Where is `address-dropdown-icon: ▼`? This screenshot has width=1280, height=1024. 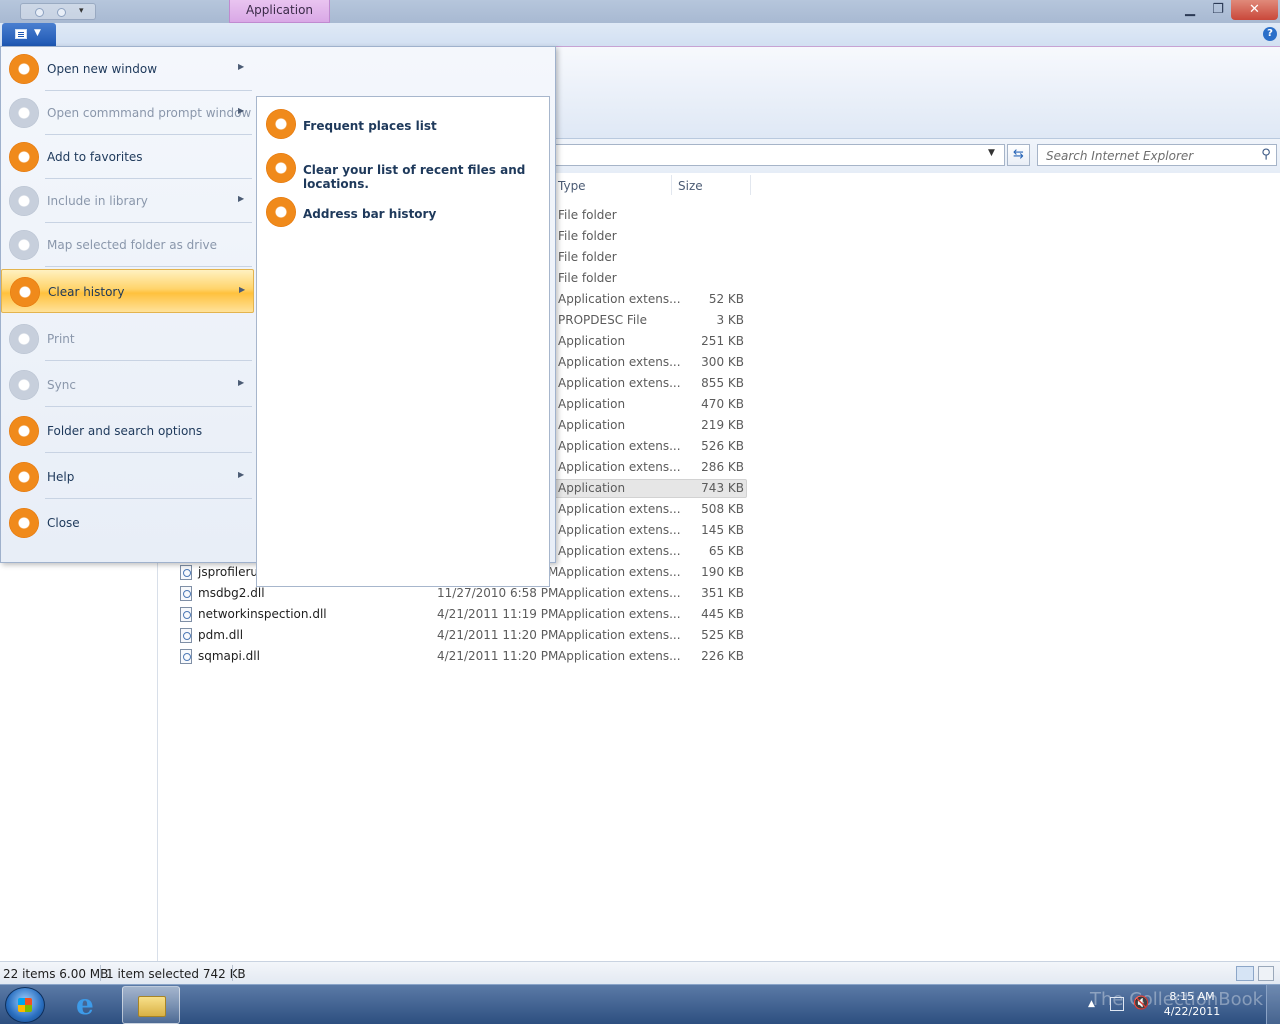 address-dropdown-icon: ▼ is located at coordinates (991, 153).